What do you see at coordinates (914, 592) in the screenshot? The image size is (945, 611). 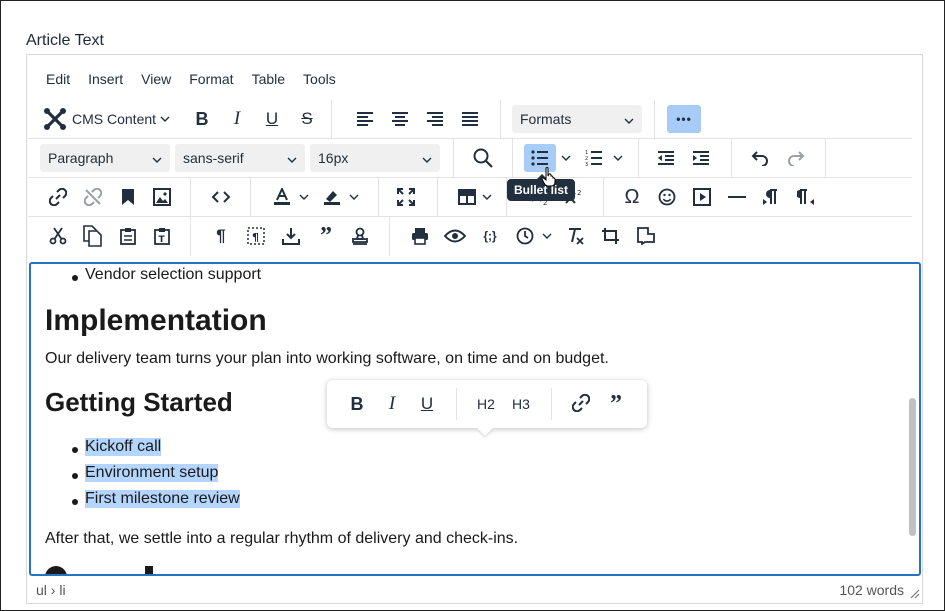 I see `resize-handle-icon` at bounding box center [914, 592].